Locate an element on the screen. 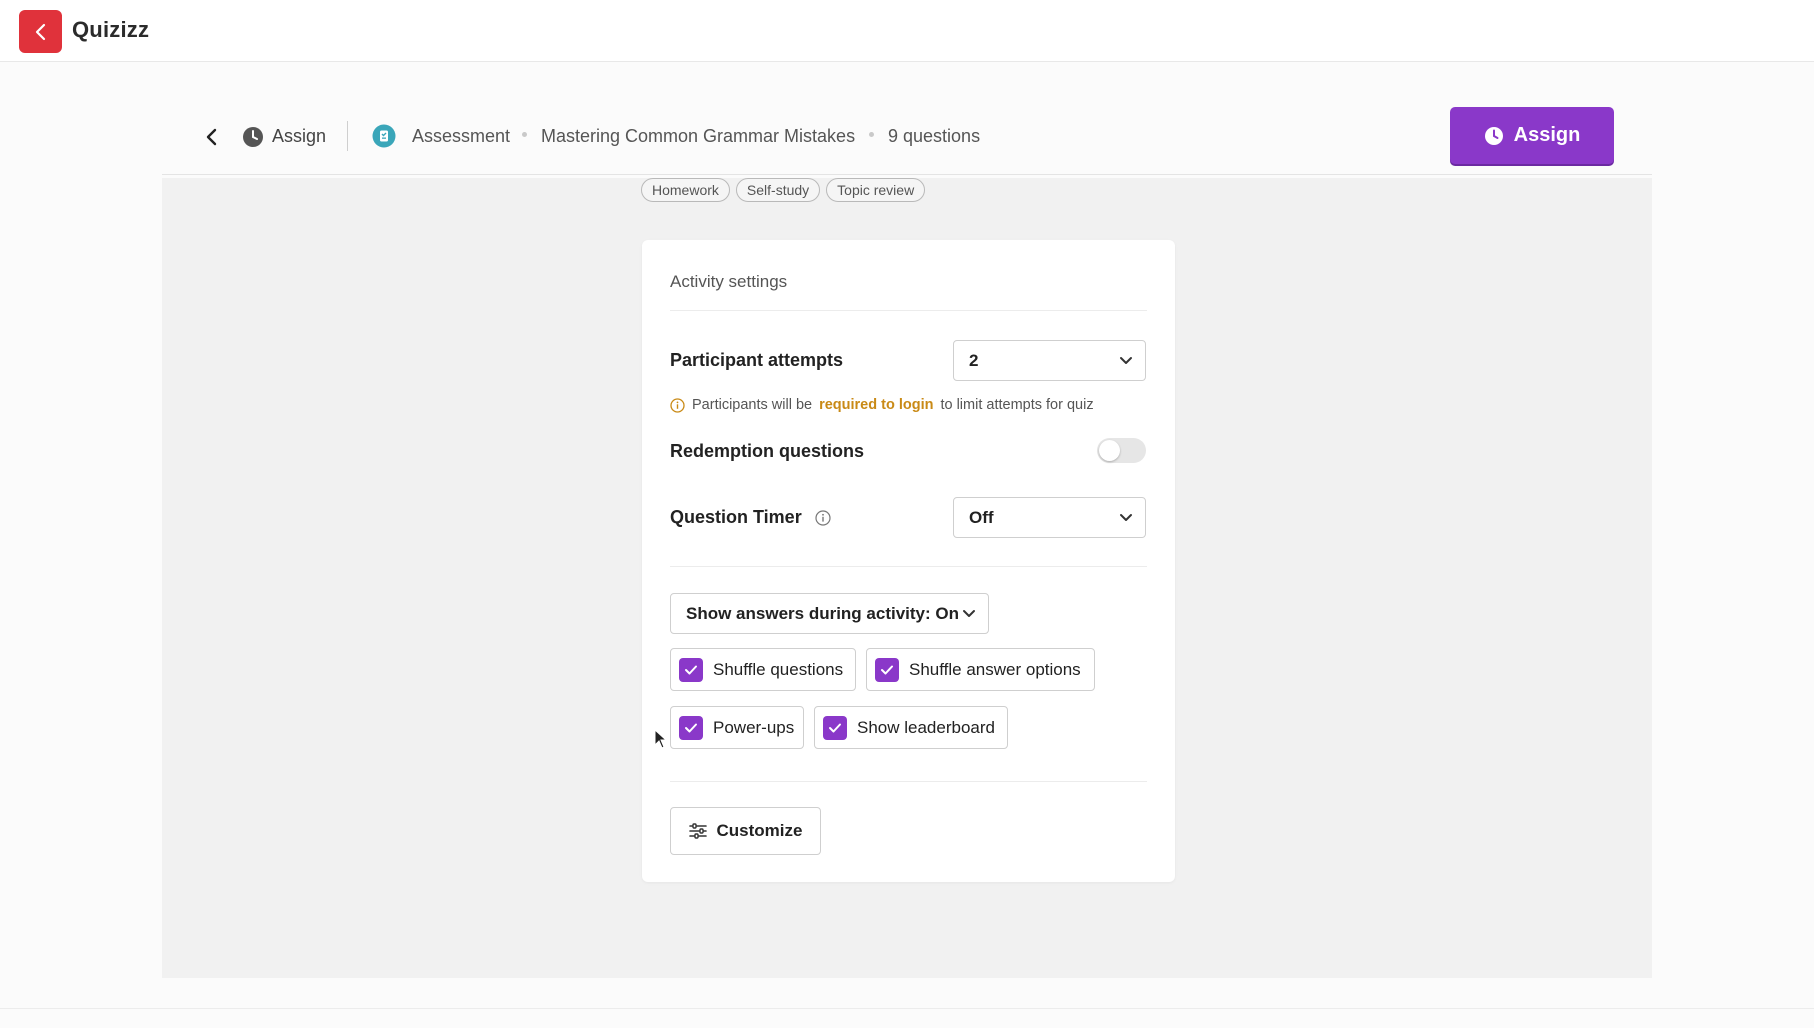  tag-chips: Homework Self-study Topic review is located at coordinates (783, 190).